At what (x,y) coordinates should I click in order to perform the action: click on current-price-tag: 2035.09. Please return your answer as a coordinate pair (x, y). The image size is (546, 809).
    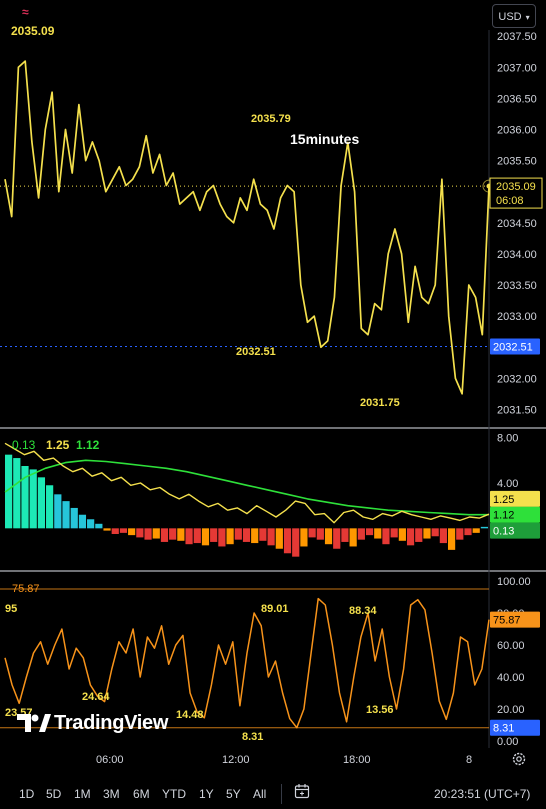
    Looking at the image, I should click on (516, 187).